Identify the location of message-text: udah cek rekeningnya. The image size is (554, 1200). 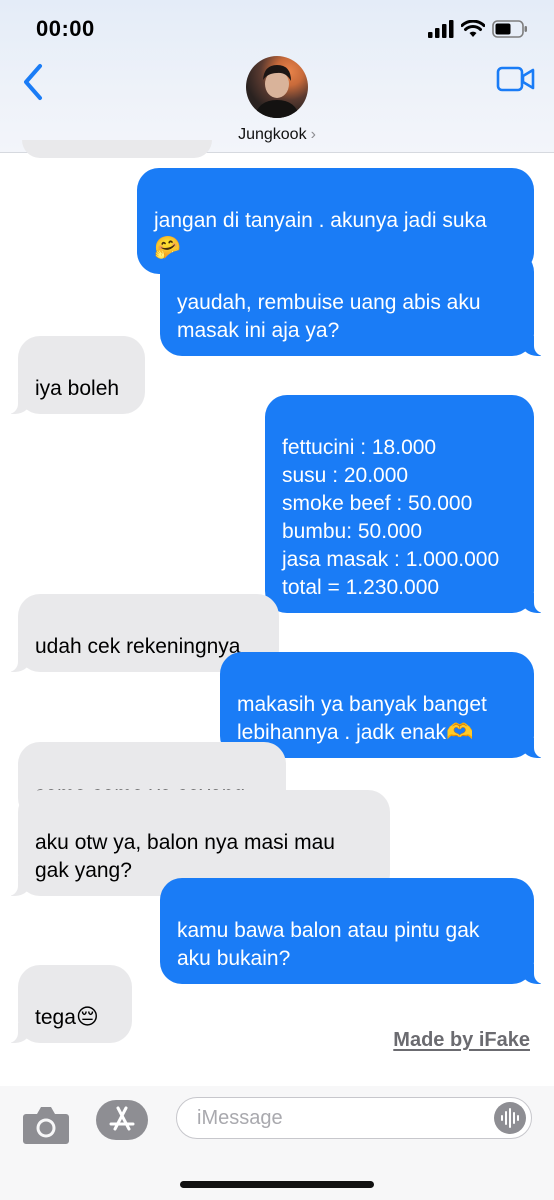
(138, 646).